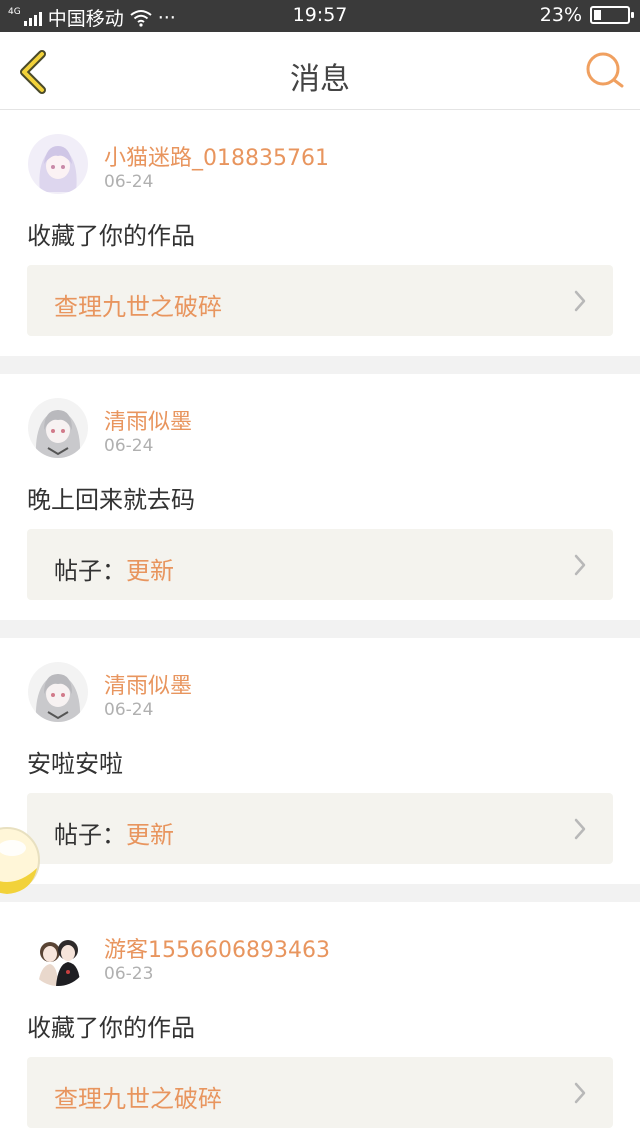 The width and height of the screenshot is (640, 1138). What do you see at coordinates (216, 156) in the screenshot?
I see `user-name: 小猫迷路_018835761` at bounding box center [216, 156].